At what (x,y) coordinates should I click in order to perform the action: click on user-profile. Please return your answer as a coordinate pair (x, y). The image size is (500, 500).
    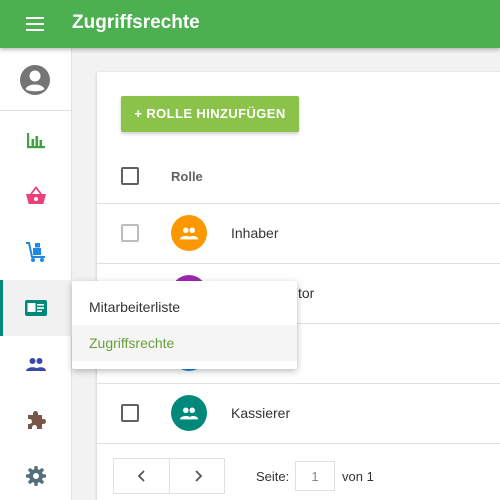
    Looking at the image, I should click on (36, 79).